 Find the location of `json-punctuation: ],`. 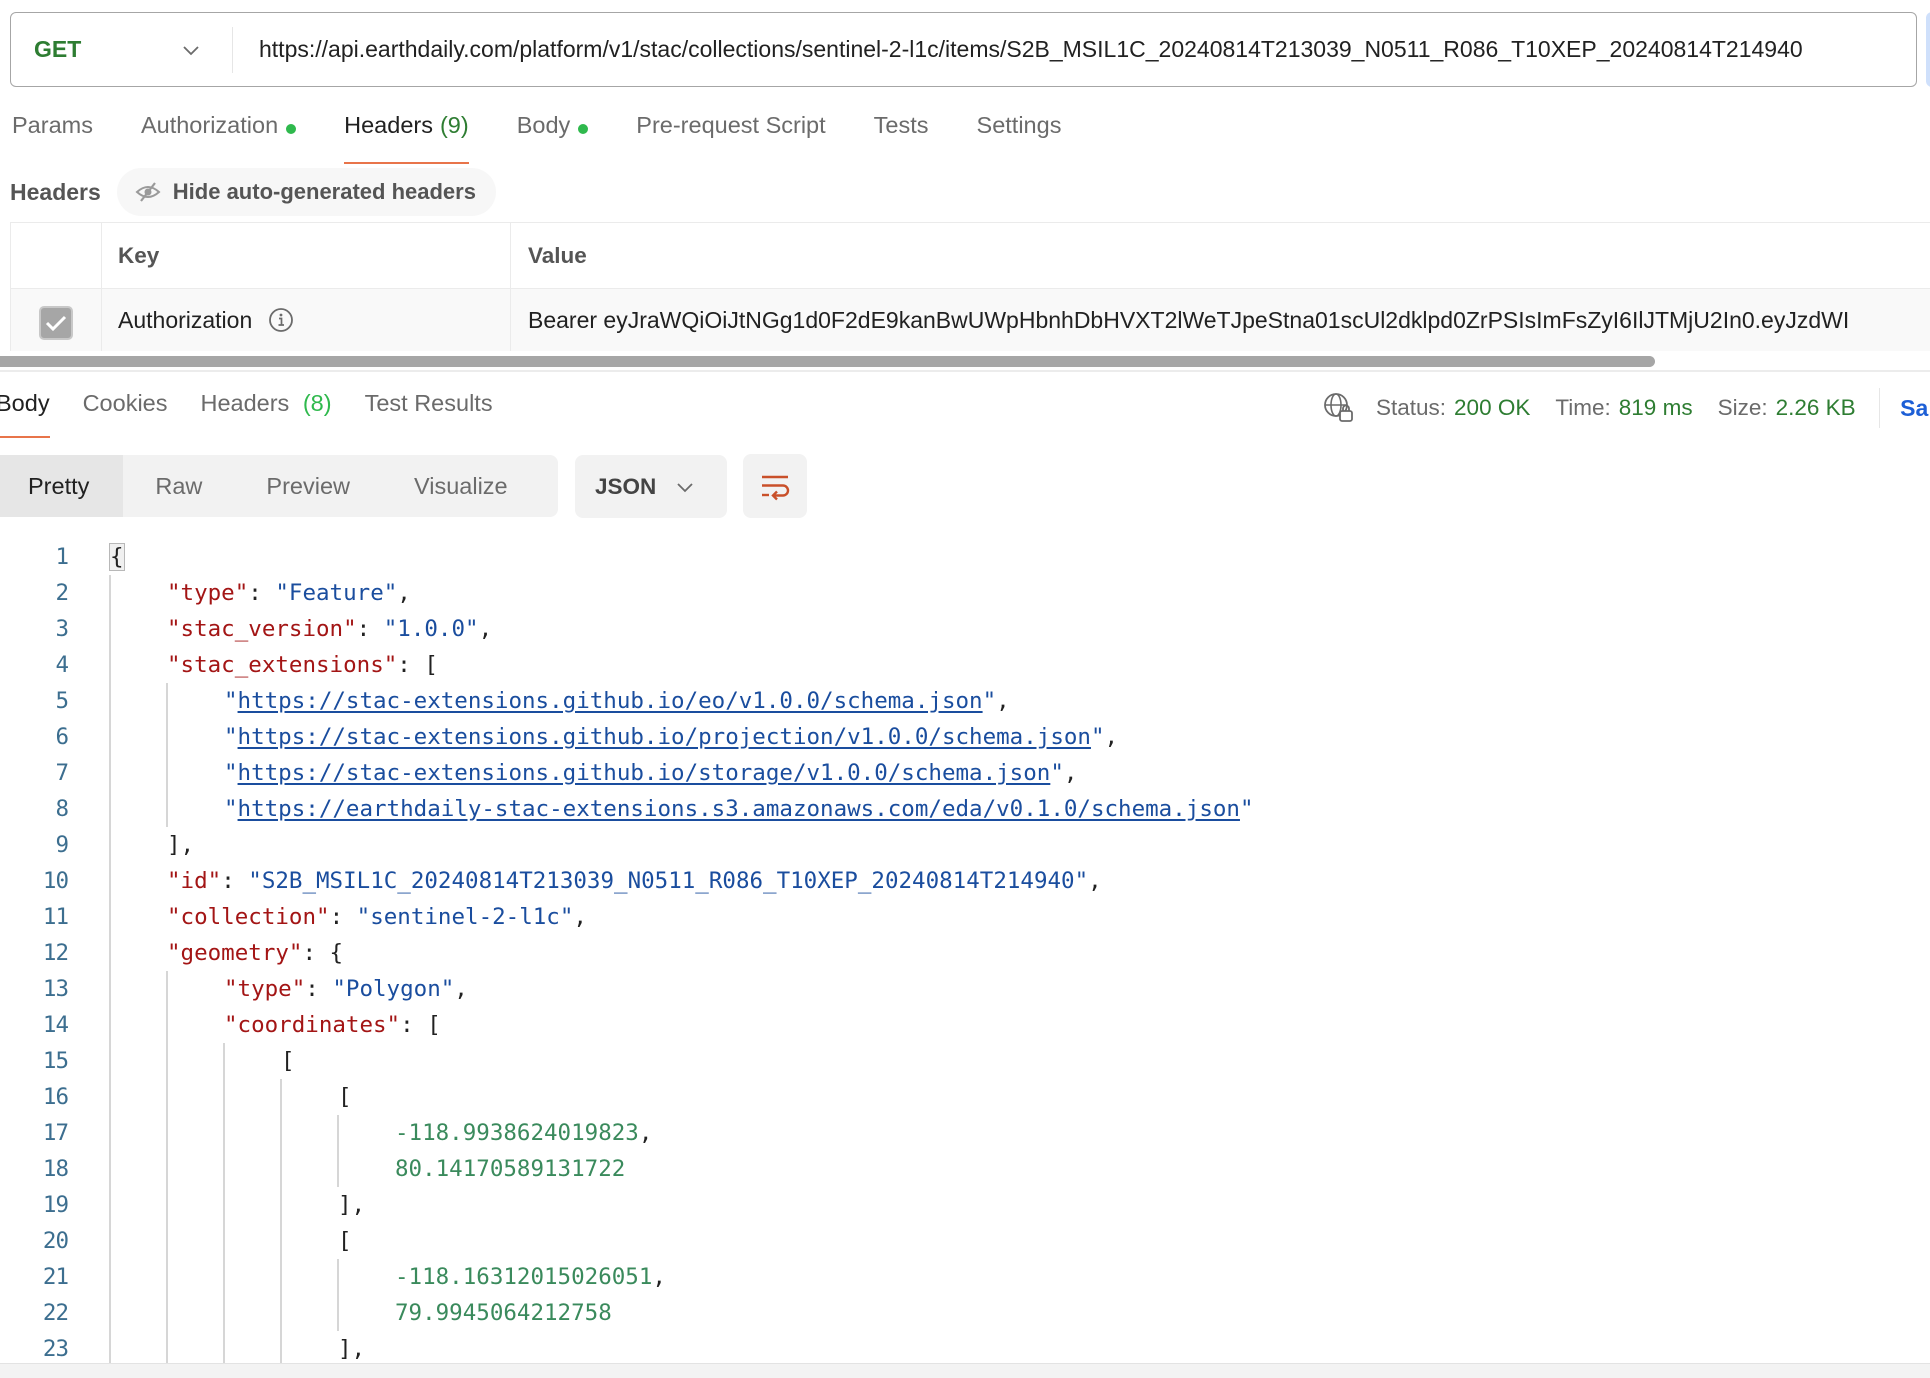

json-punctuation: ], is located at coordinates (181, 845).